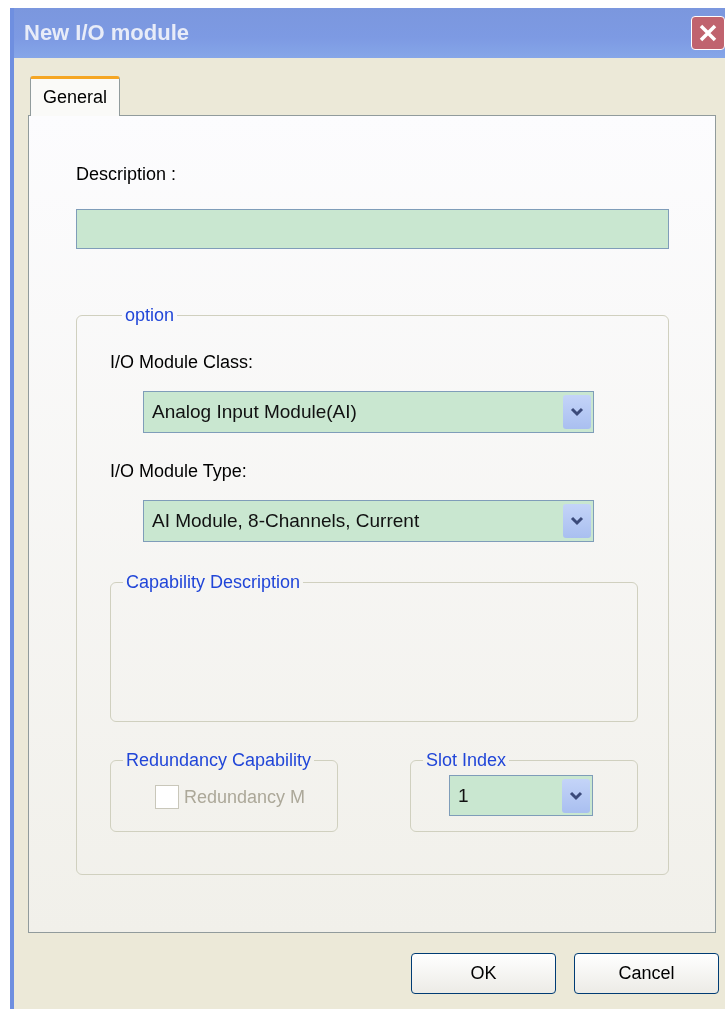 The image size is (725, 1009). Describe the element at coordinates (75, 96) in the screenshot. I see `tab: General` at that location.